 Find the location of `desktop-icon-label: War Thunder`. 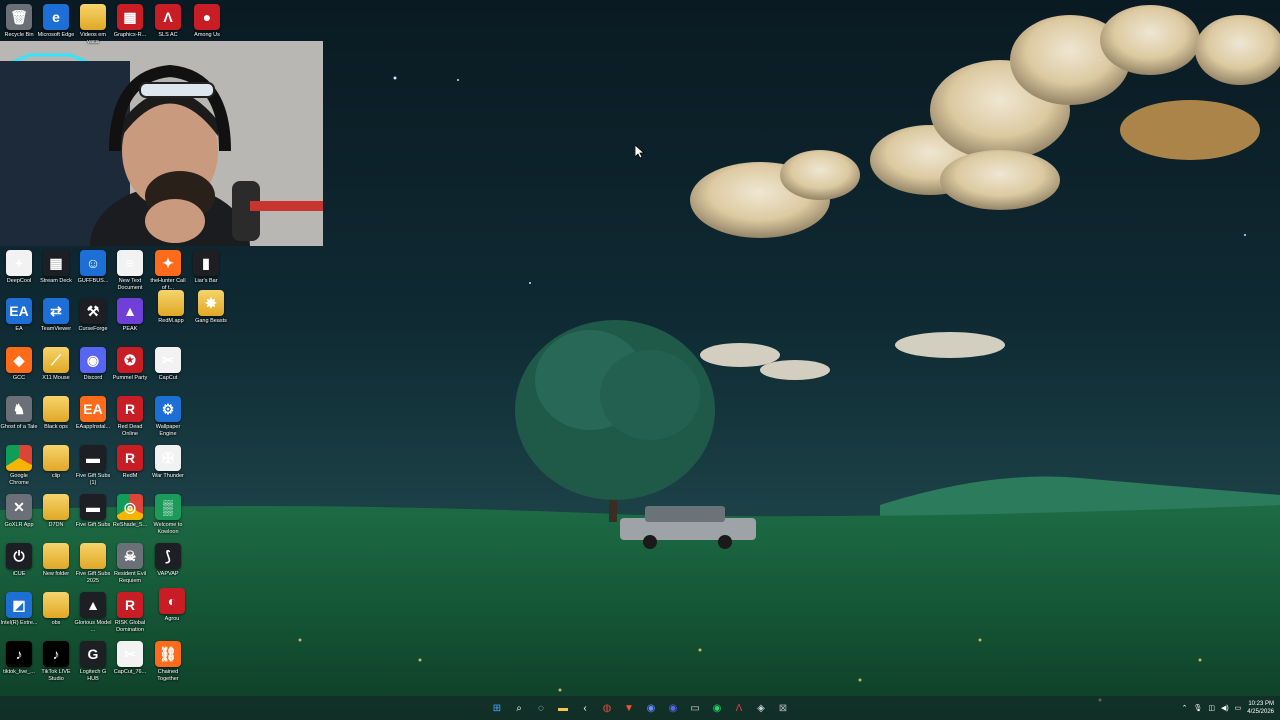

desktop-icon-label: War Thunder is located at coordinates (168, 476).